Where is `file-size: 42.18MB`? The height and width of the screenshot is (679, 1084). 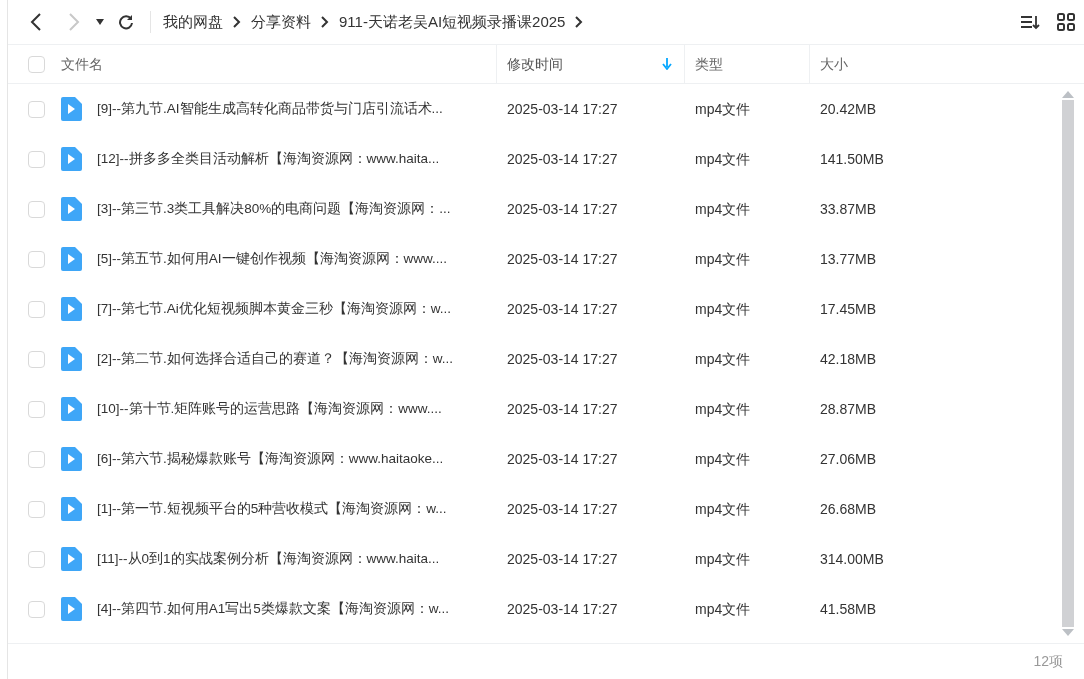 file-size: 42.18MB is located at coordinates (848, 358).